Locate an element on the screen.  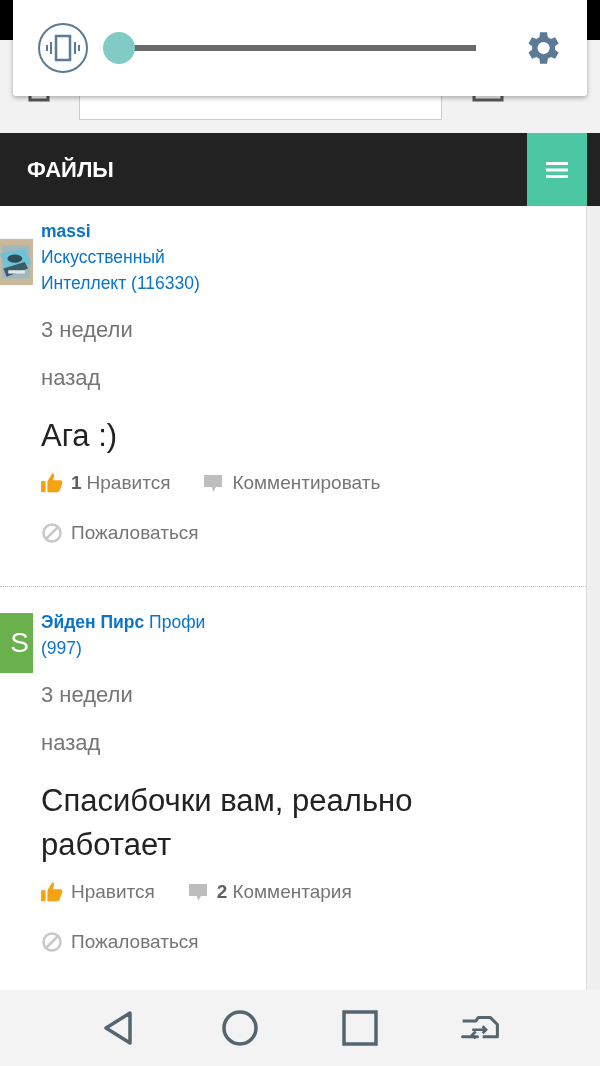
avatar: S is located at coordinates (16, 643).